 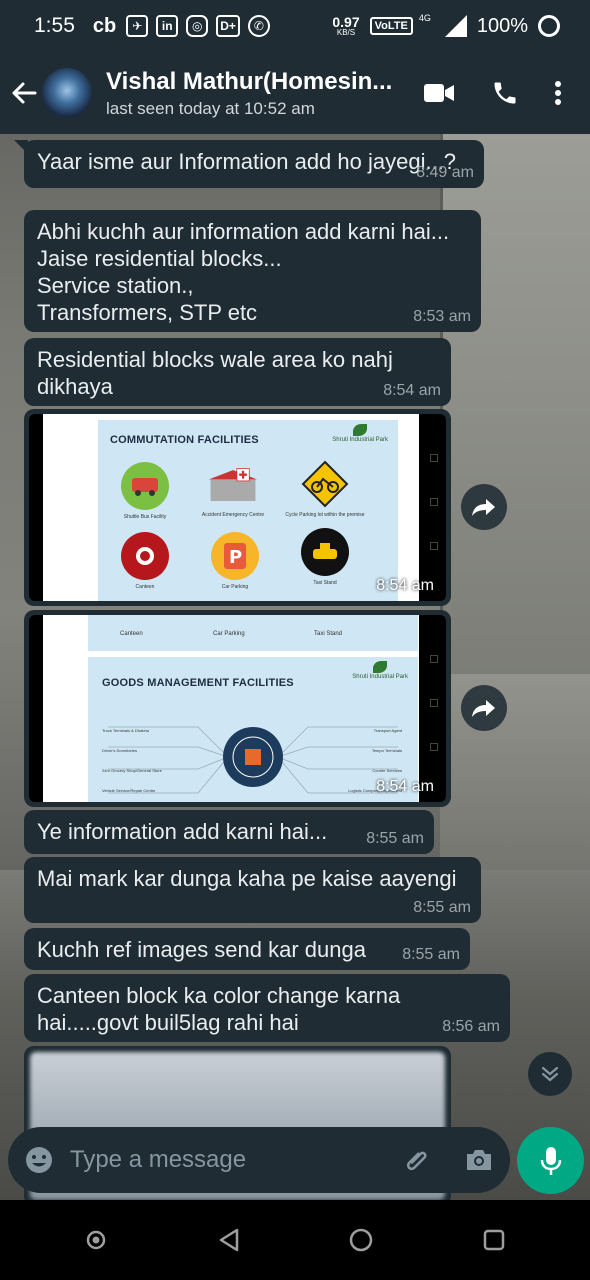 I want to click on battery-ring-icon, so click(x=549, y=26).